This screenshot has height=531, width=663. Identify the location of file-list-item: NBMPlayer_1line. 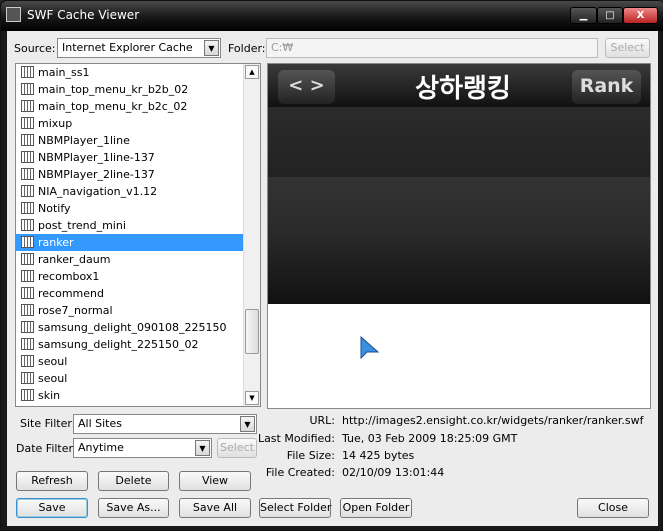
(138, 140).